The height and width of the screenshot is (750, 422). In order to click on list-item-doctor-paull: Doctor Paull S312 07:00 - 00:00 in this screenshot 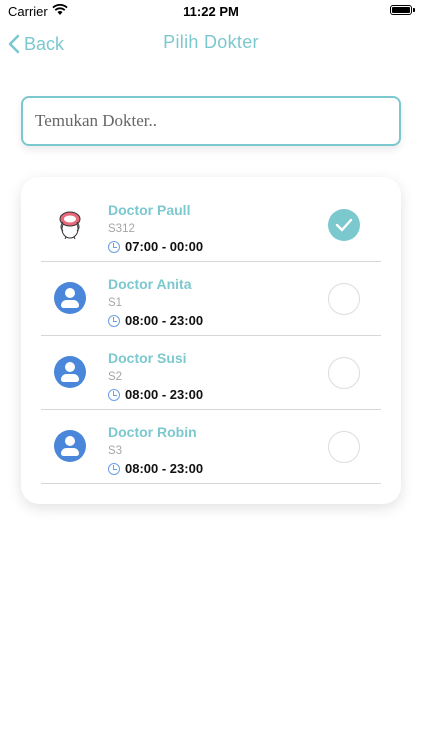, I will do `click(211, 225)`.